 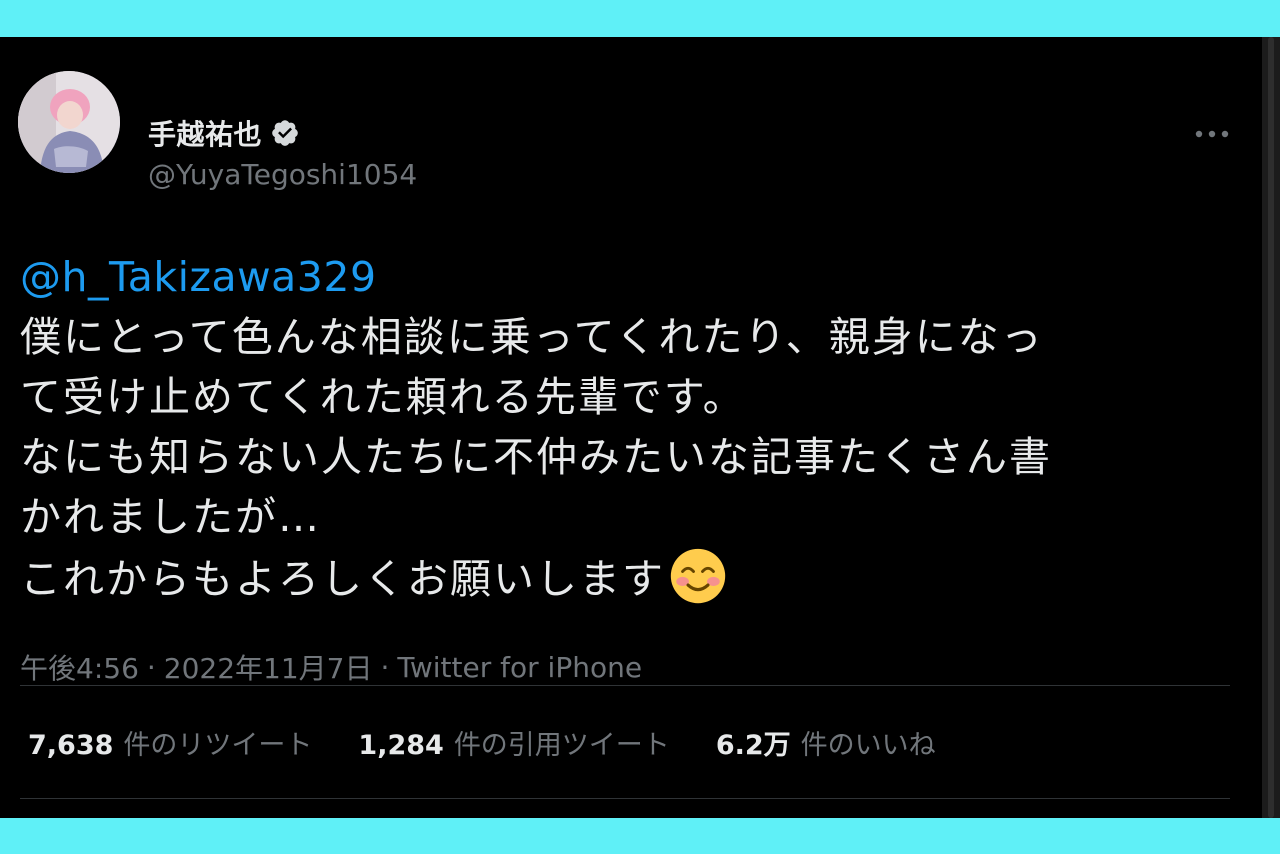 I want to click on tweet-line-5: これからもよろしくお願いします, so click(x=342, y=579).